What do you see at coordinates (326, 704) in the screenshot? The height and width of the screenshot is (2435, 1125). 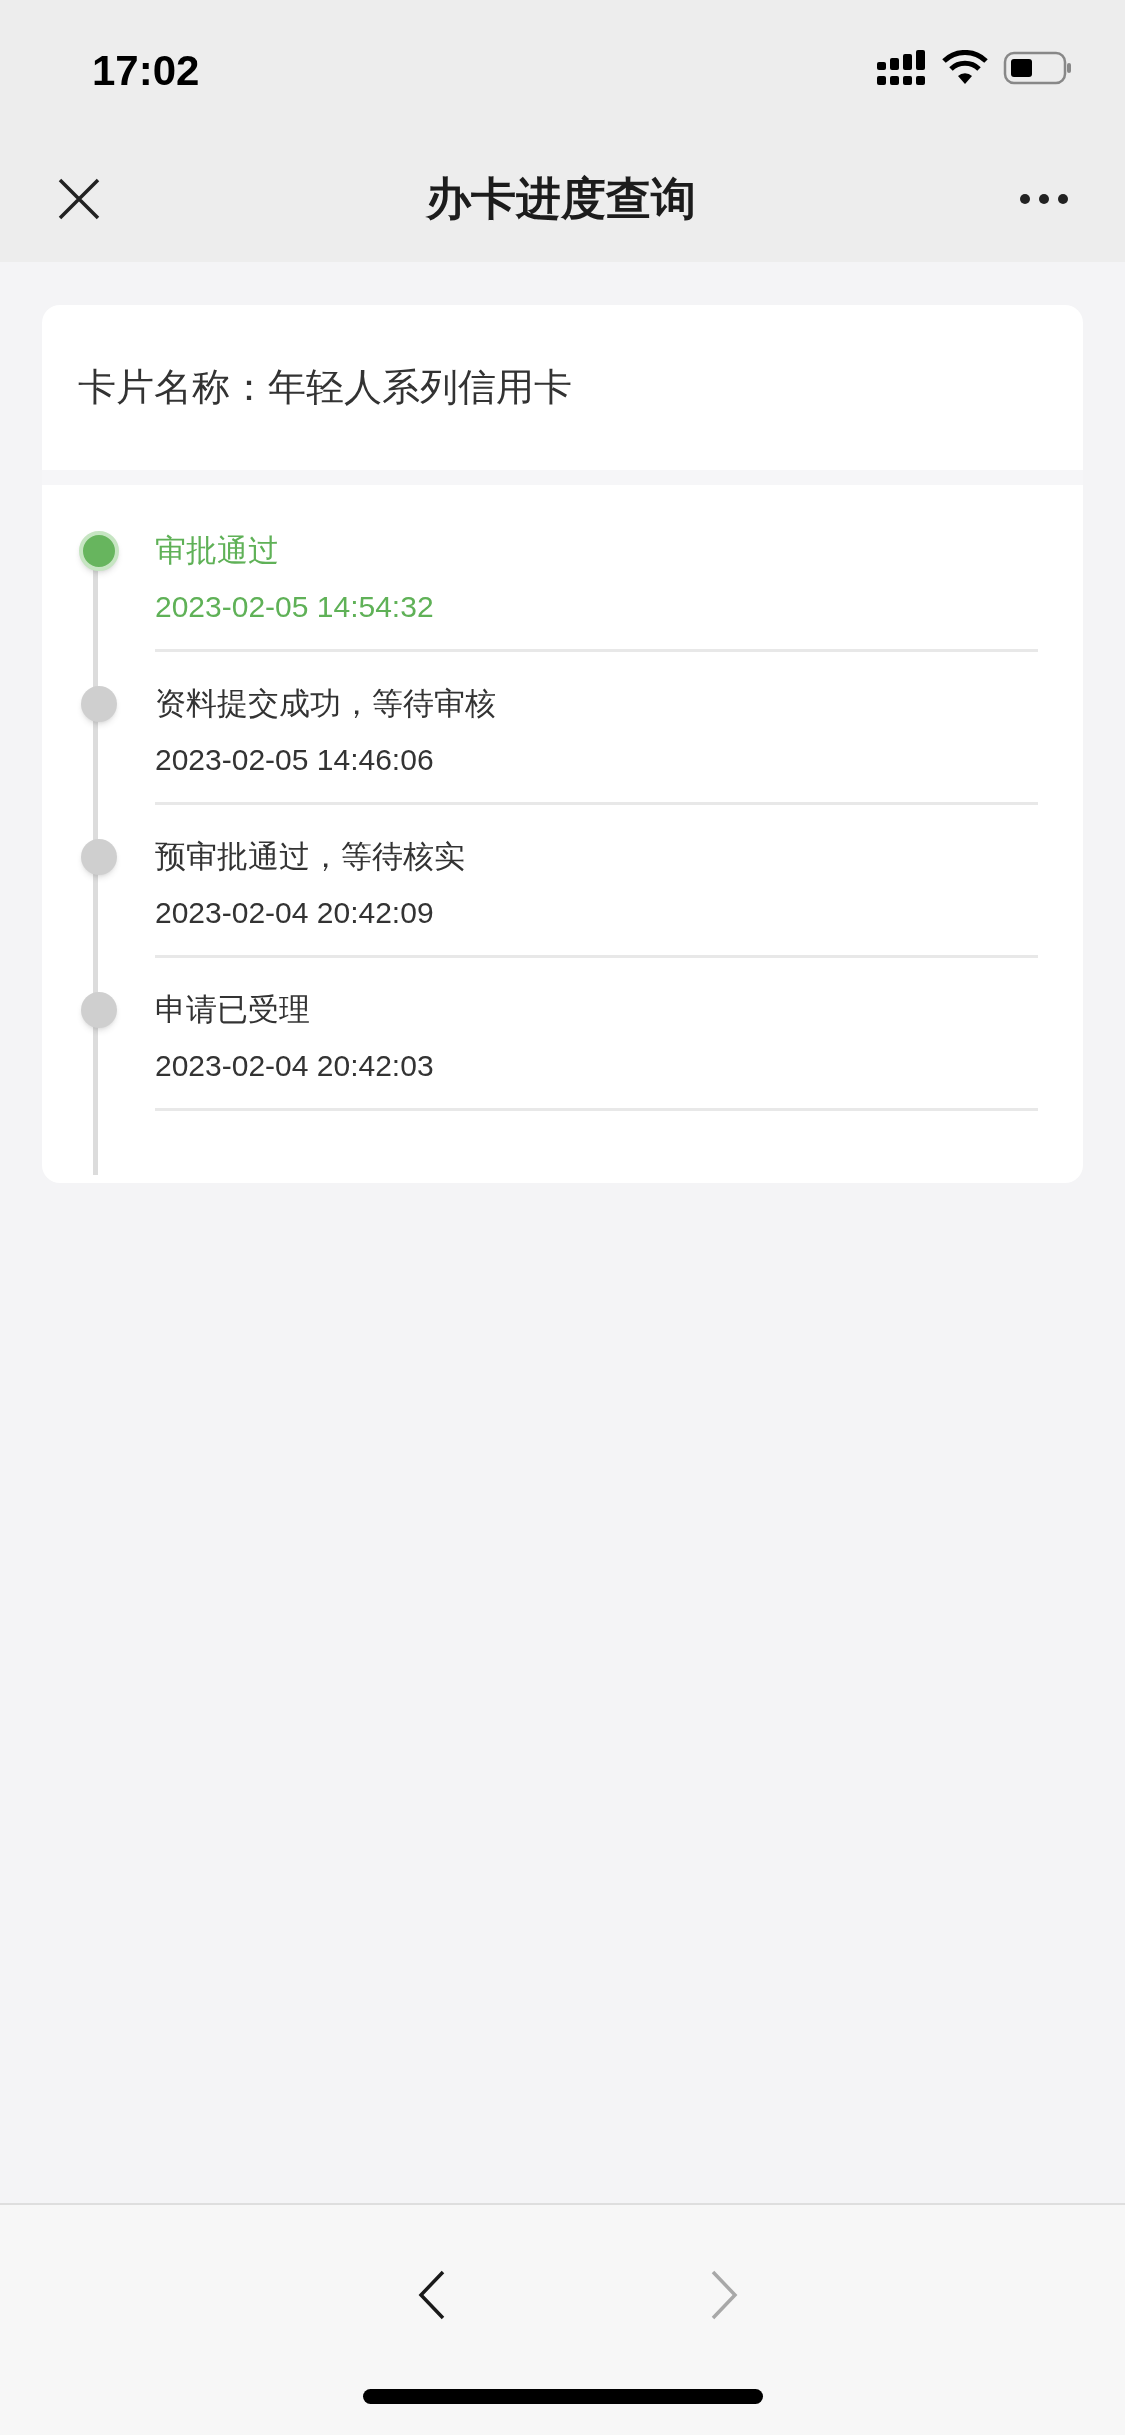 I see `step-title: 资料提交成功，等待审核` at bounding box center [326, 704].